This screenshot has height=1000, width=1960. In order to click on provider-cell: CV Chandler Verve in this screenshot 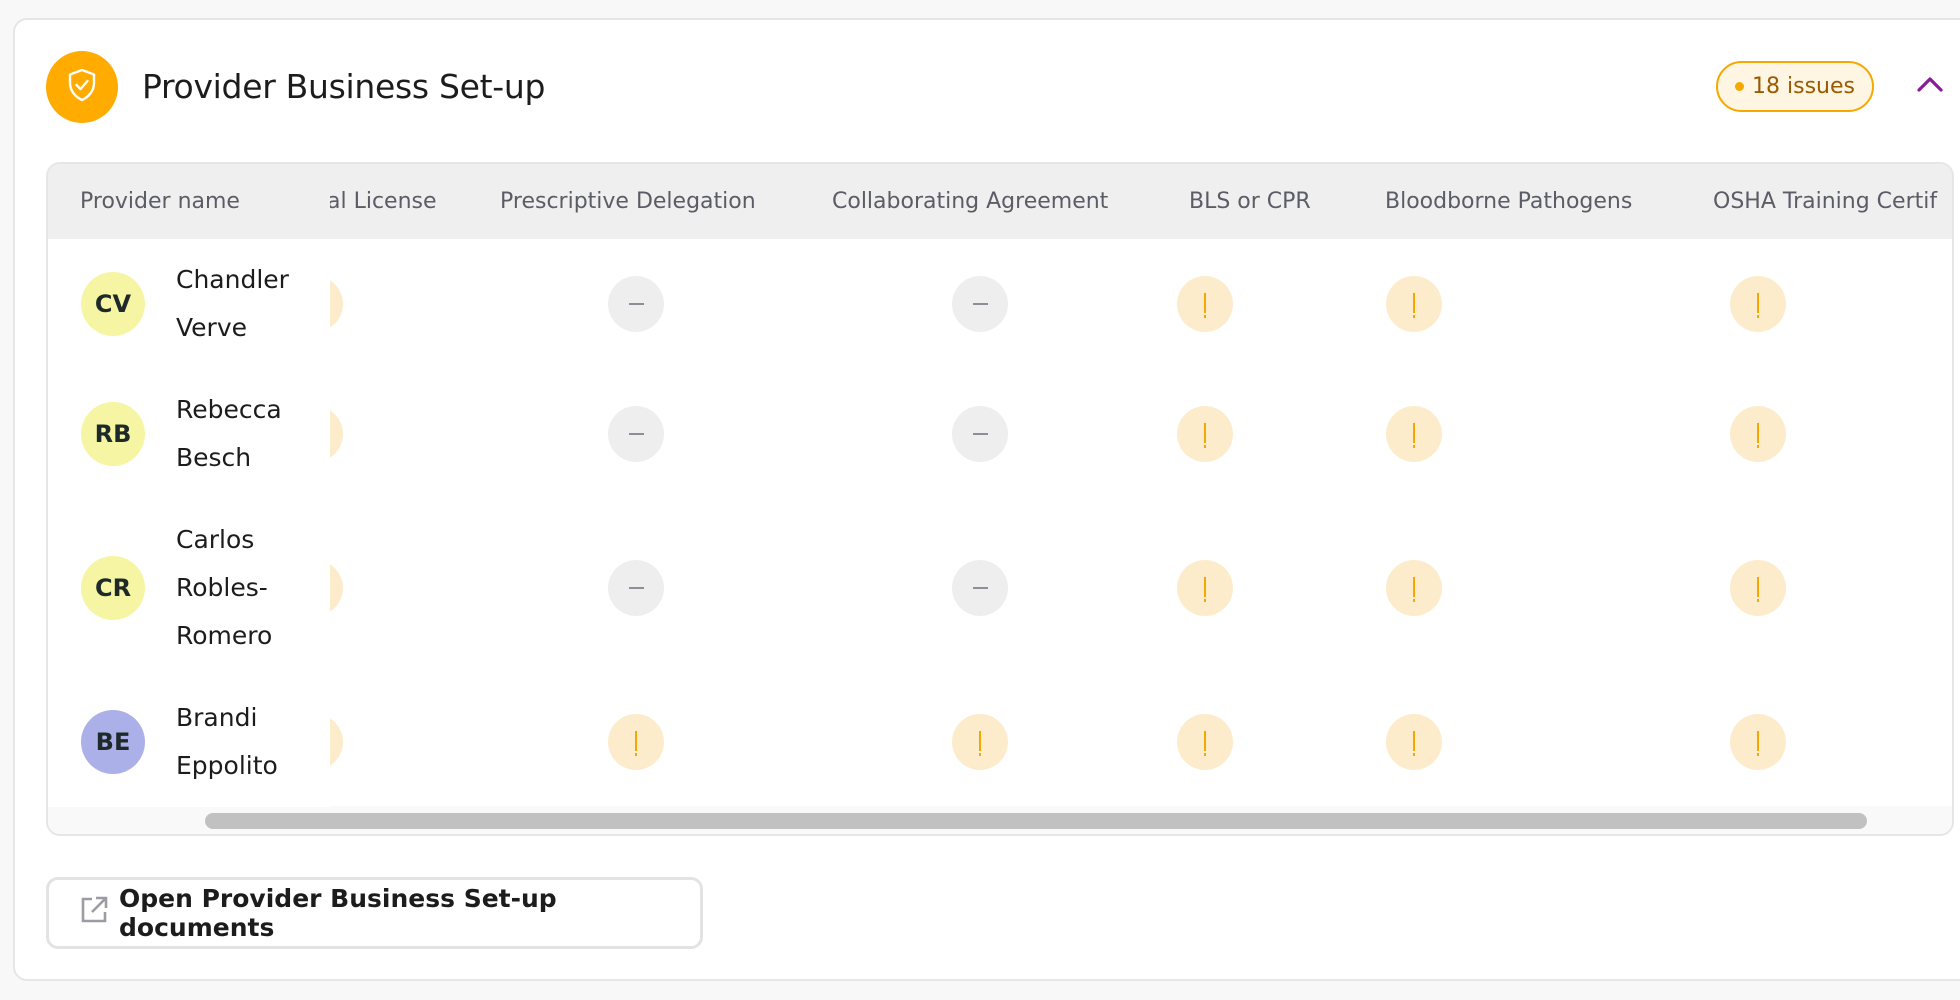, I will do `click(189, 304)`.